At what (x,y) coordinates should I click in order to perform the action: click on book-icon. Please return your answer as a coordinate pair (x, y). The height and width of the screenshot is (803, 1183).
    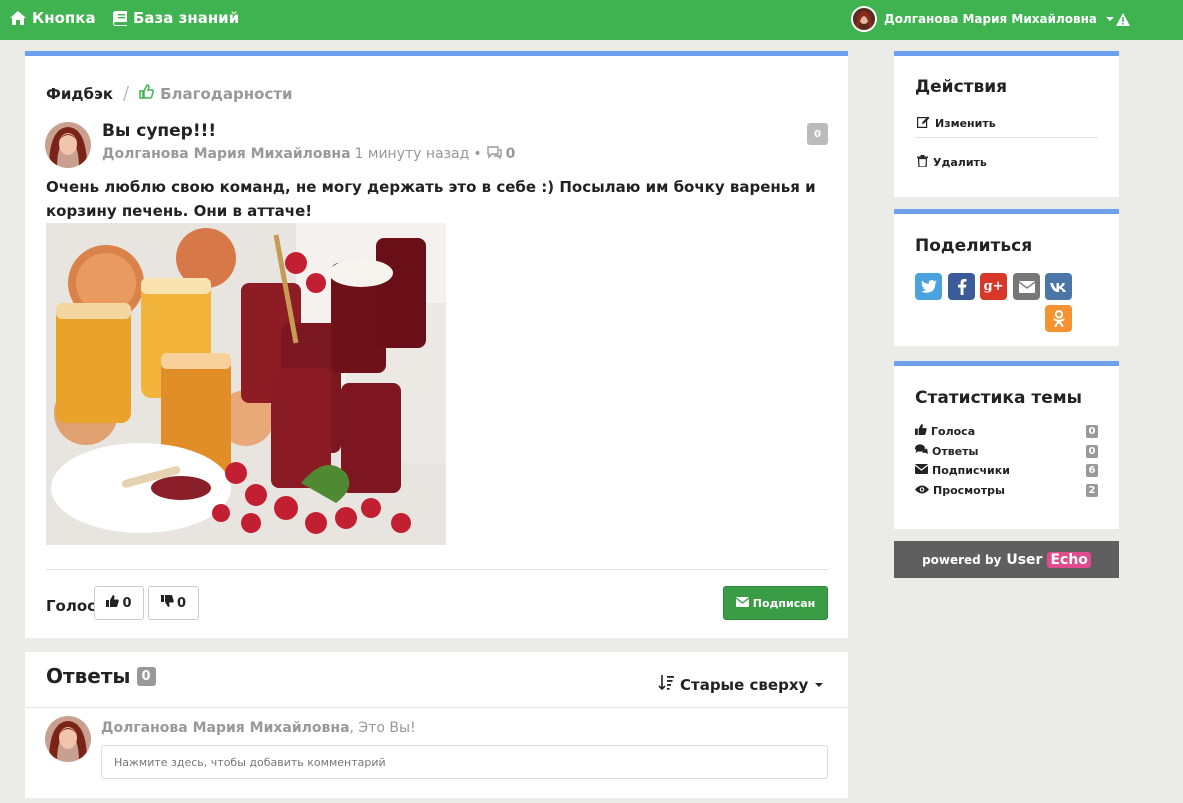
    Looking at the image, I should click on (120, 18).